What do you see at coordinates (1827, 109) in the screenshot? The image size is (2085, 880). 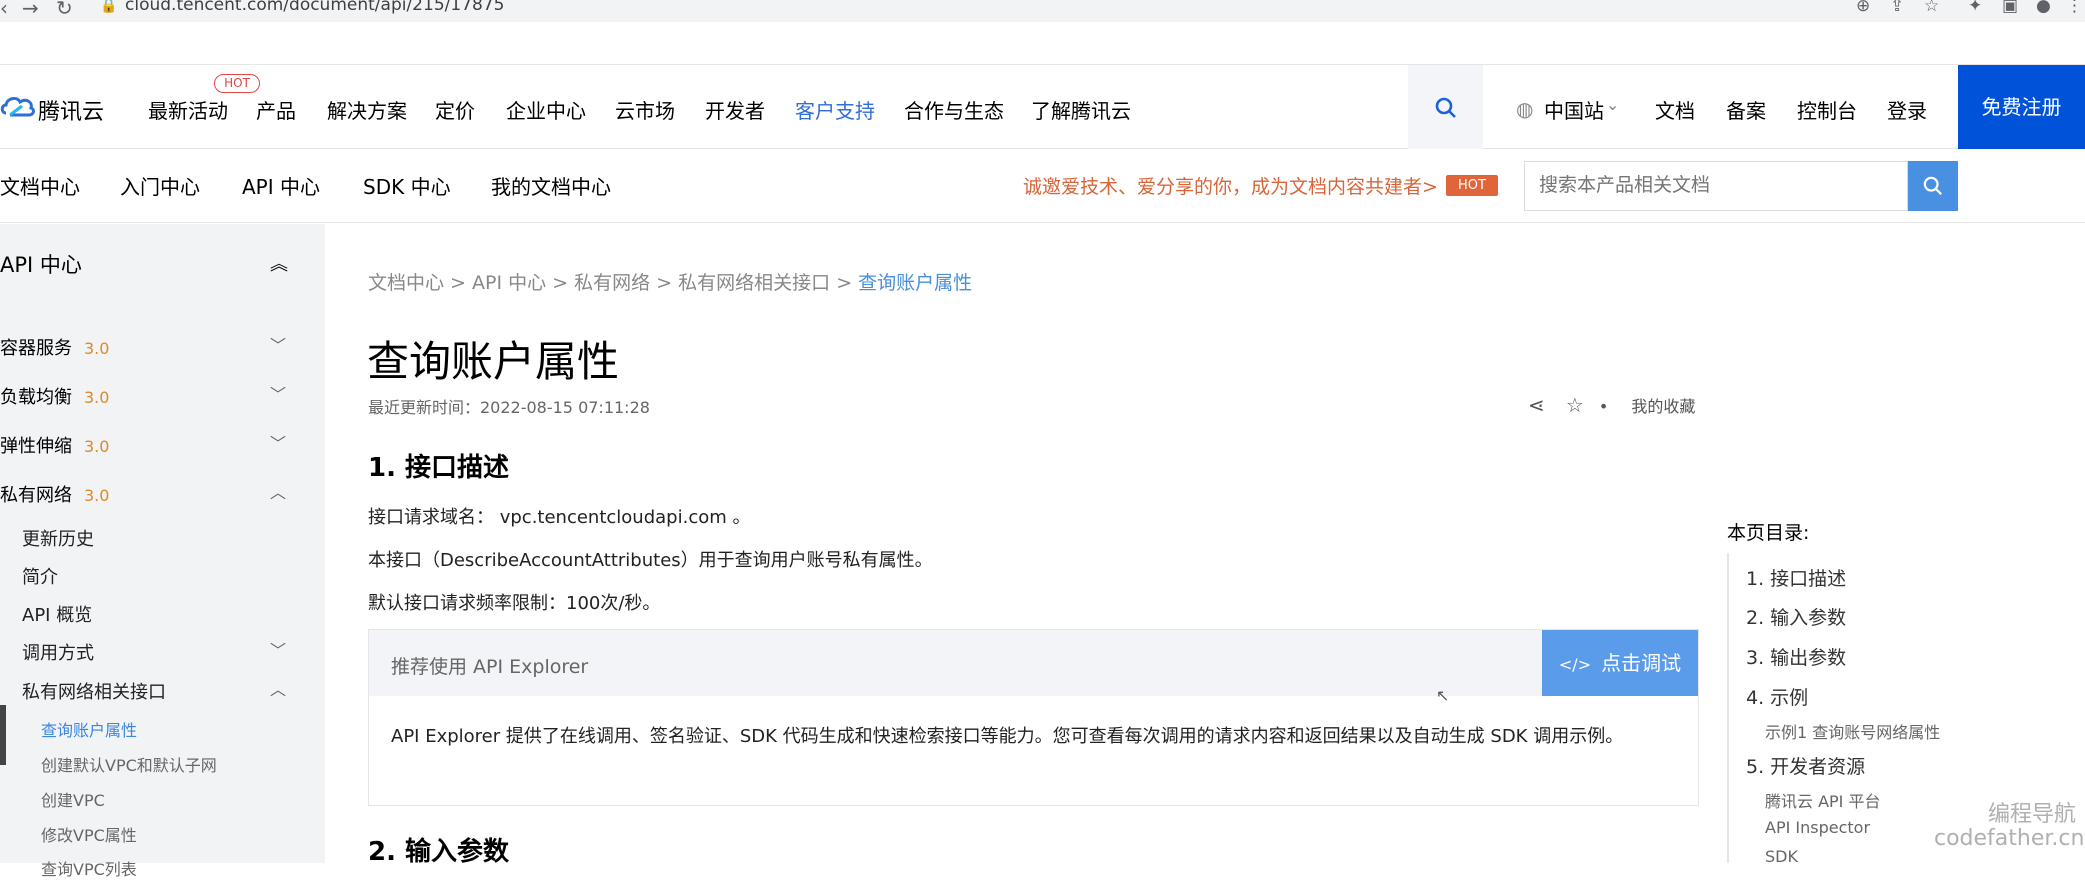 I see `nav-console: 控制台` at bounding box center [1827, 109].